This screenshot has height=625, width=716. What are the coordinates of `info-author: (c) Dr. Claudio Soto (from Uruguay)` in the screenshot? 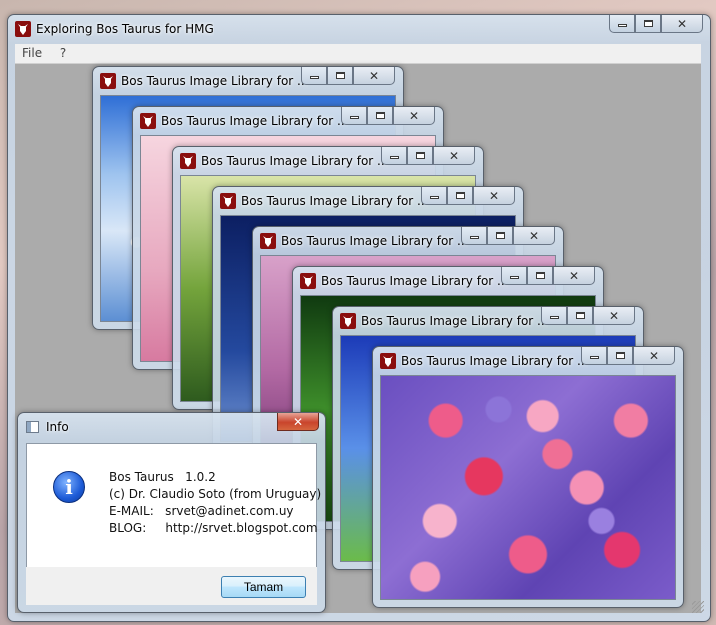 It's located at (215, 494).